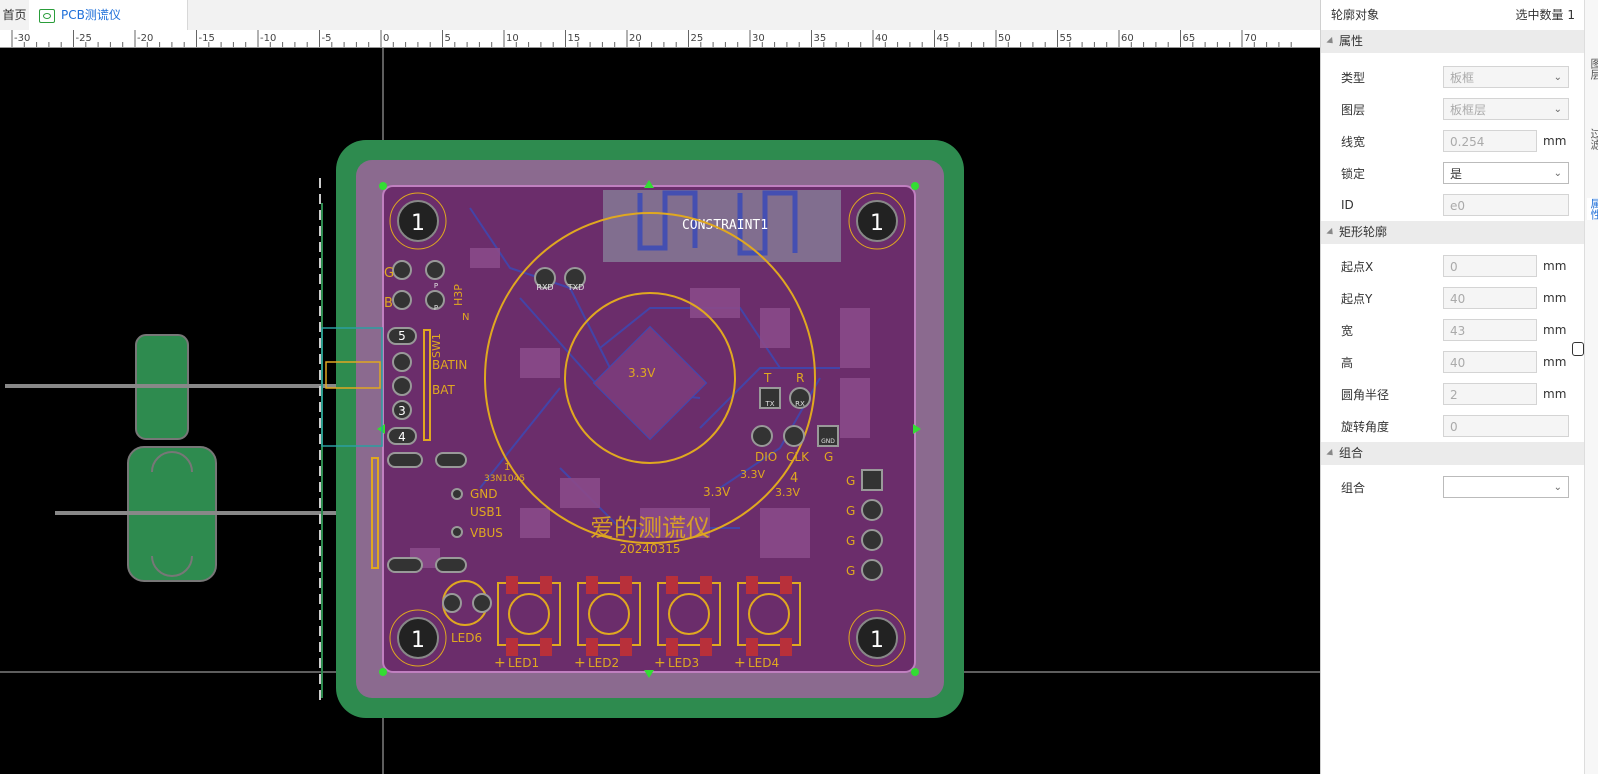 The height and width of the screenshot is (774, 1598). I want to click on group-select: ⌄, so click(1506, 487).